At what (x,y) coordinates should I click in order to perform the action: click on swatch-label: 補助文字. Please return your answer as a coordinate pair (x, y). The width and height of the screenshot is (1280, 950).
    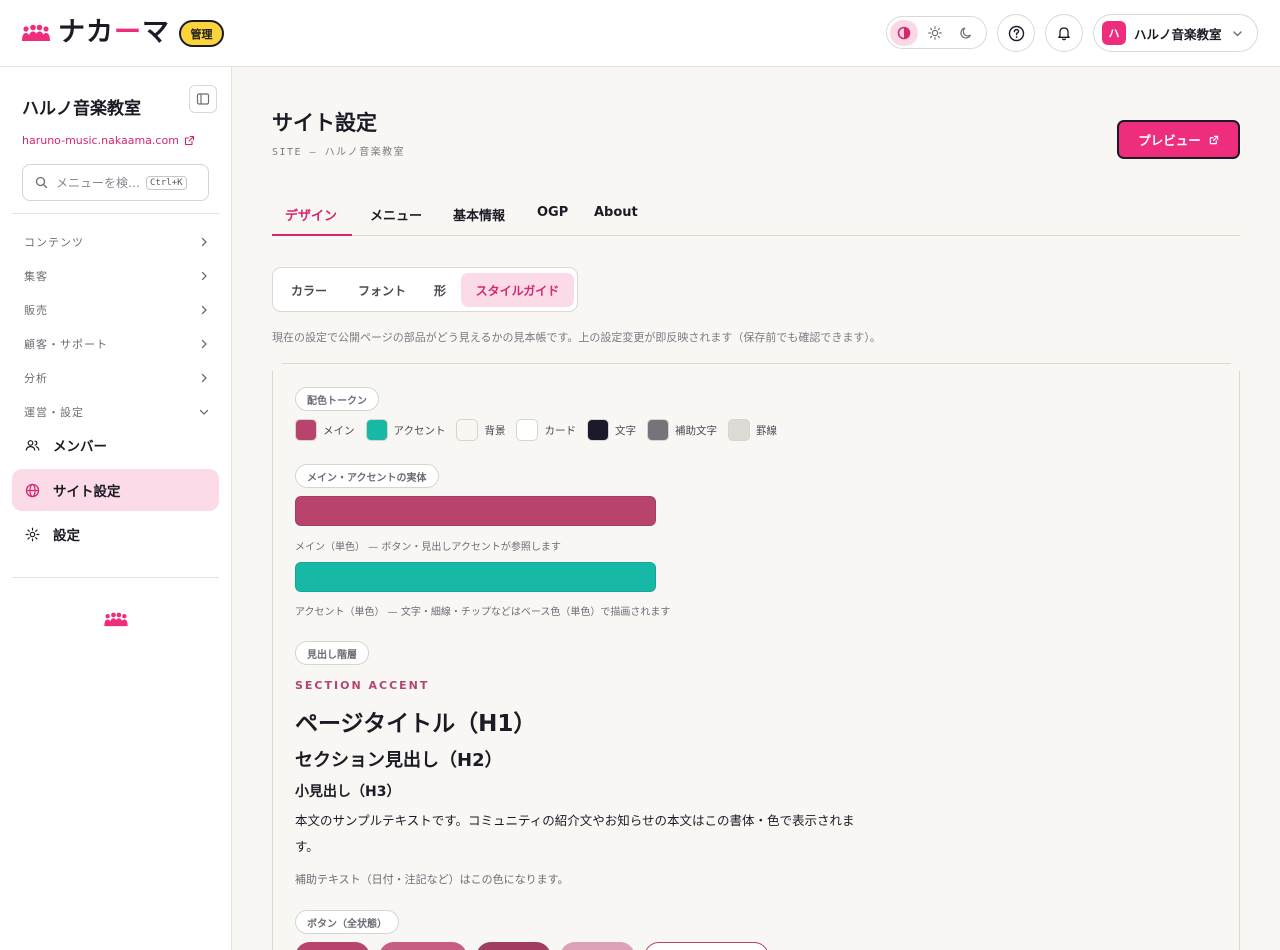
    Looking at the image, I should click on (695, 430).